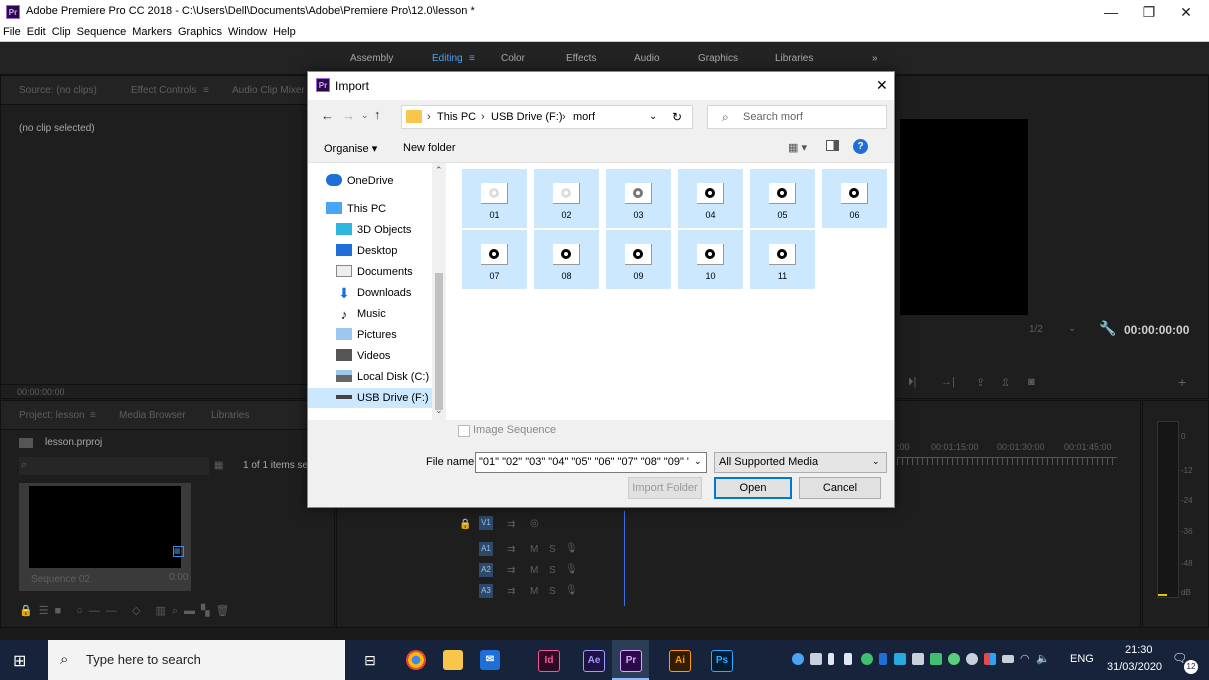 The image size is (1209, 680). Describe the element at coordinates (710, 259) in the screenshot. I see `file-tile: 10` at that location.